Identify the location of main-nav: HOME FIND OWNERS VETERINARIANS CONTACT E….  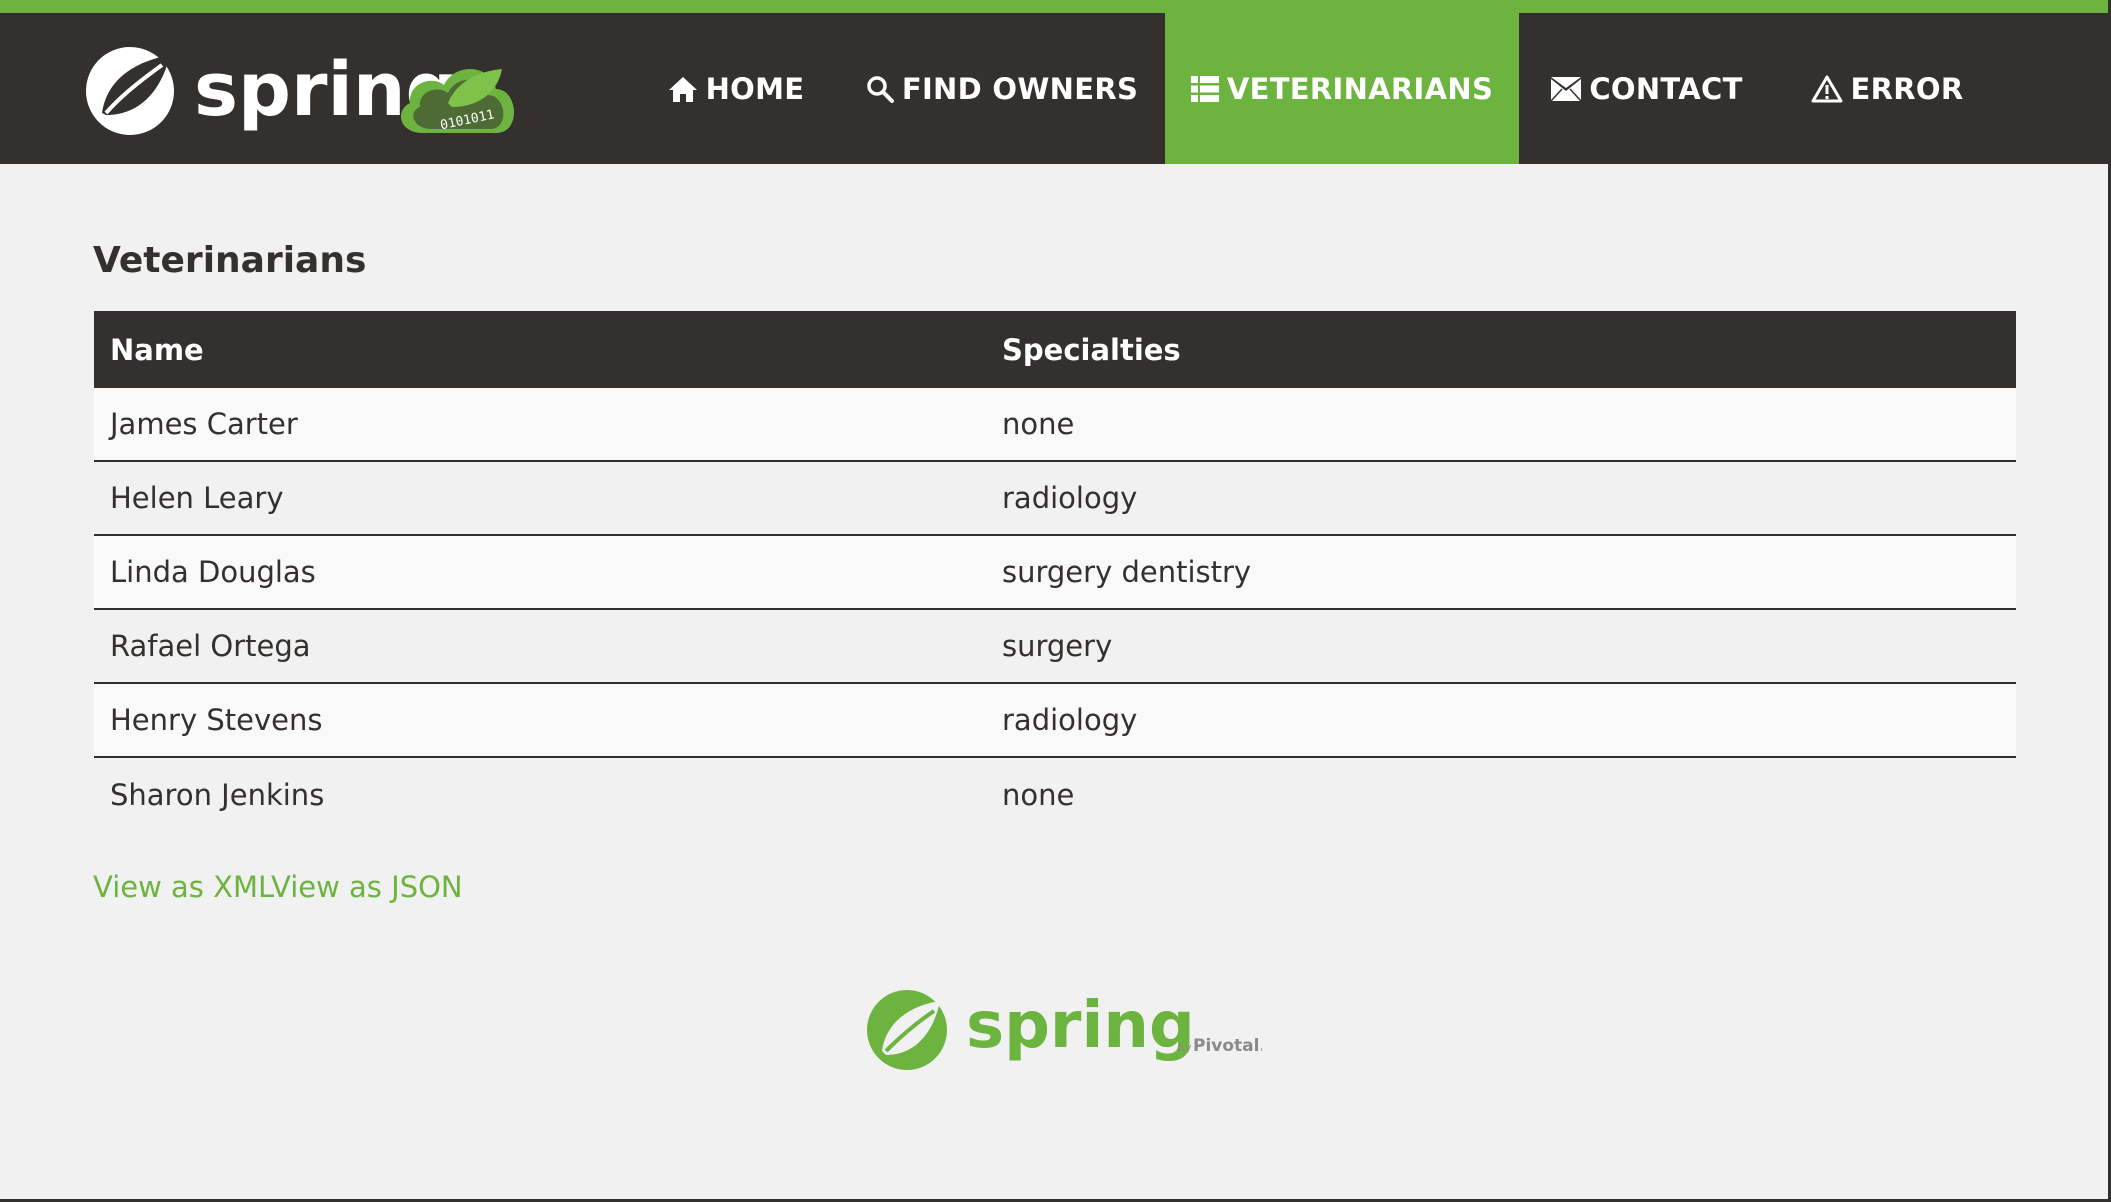
(1055, 88).